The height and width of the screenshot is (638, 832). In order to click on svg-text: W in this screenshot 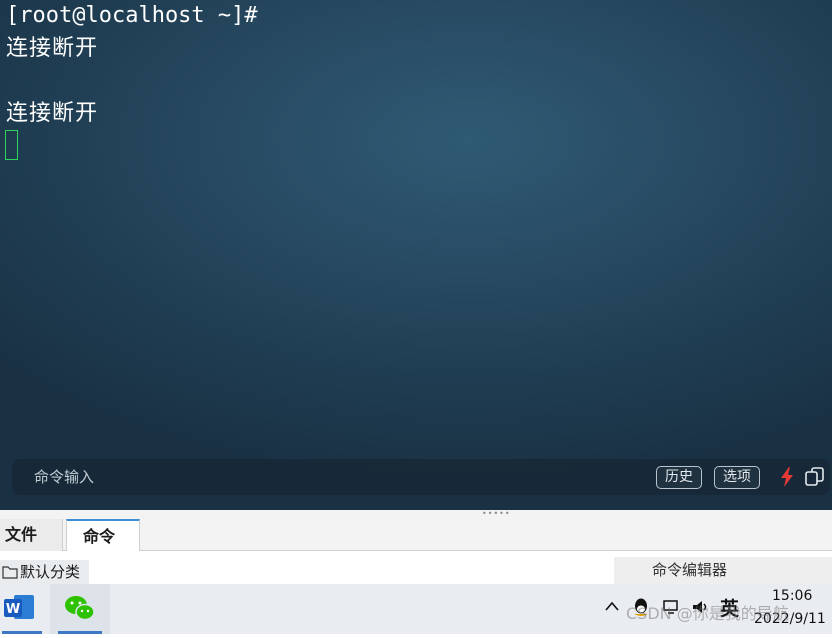, I will do `click(13, 609)`.